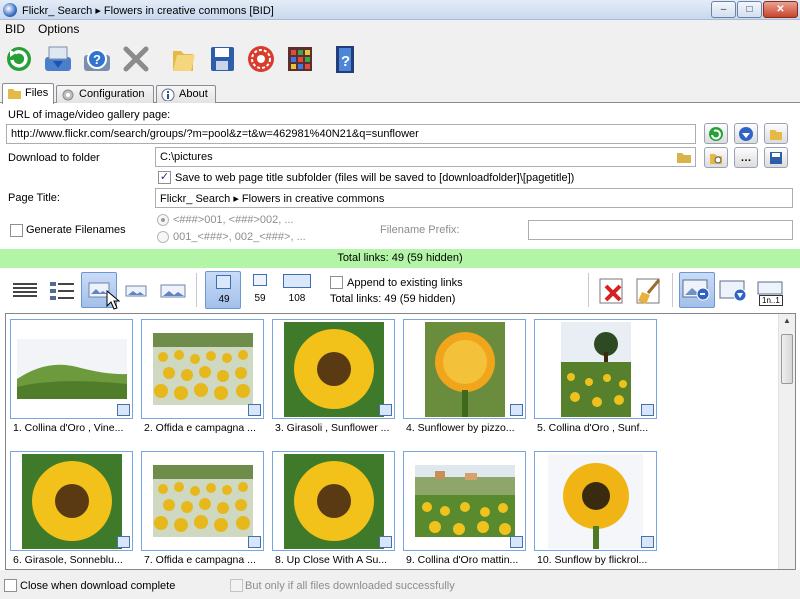 Image resolution: width=800 pixels, height=599 pixels. What do you see at coordinates (58, 59) in the screenshot?
I see `download-button` at bounding box center [58, 59].